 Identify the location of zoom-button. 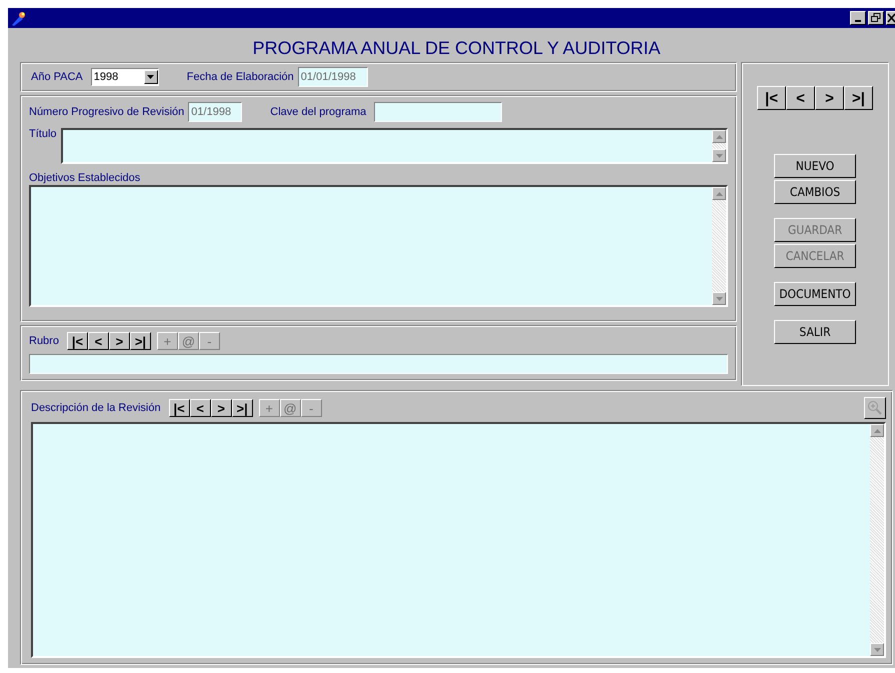
(875, 408).